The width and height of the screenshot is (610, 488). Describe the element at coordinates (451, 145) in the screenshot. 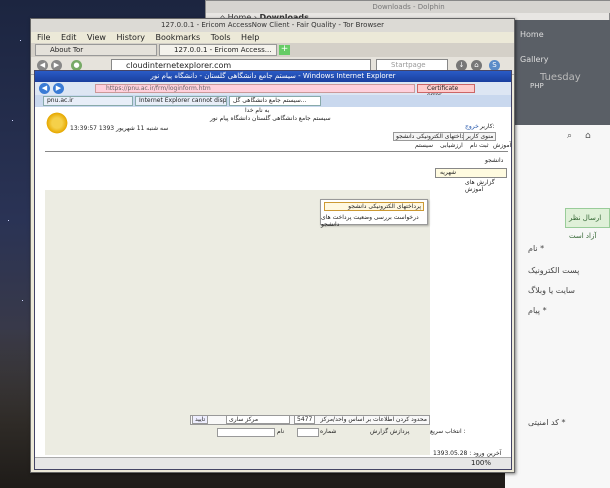

I see `toolbar-evaluation: ارزشیابی` at that location.